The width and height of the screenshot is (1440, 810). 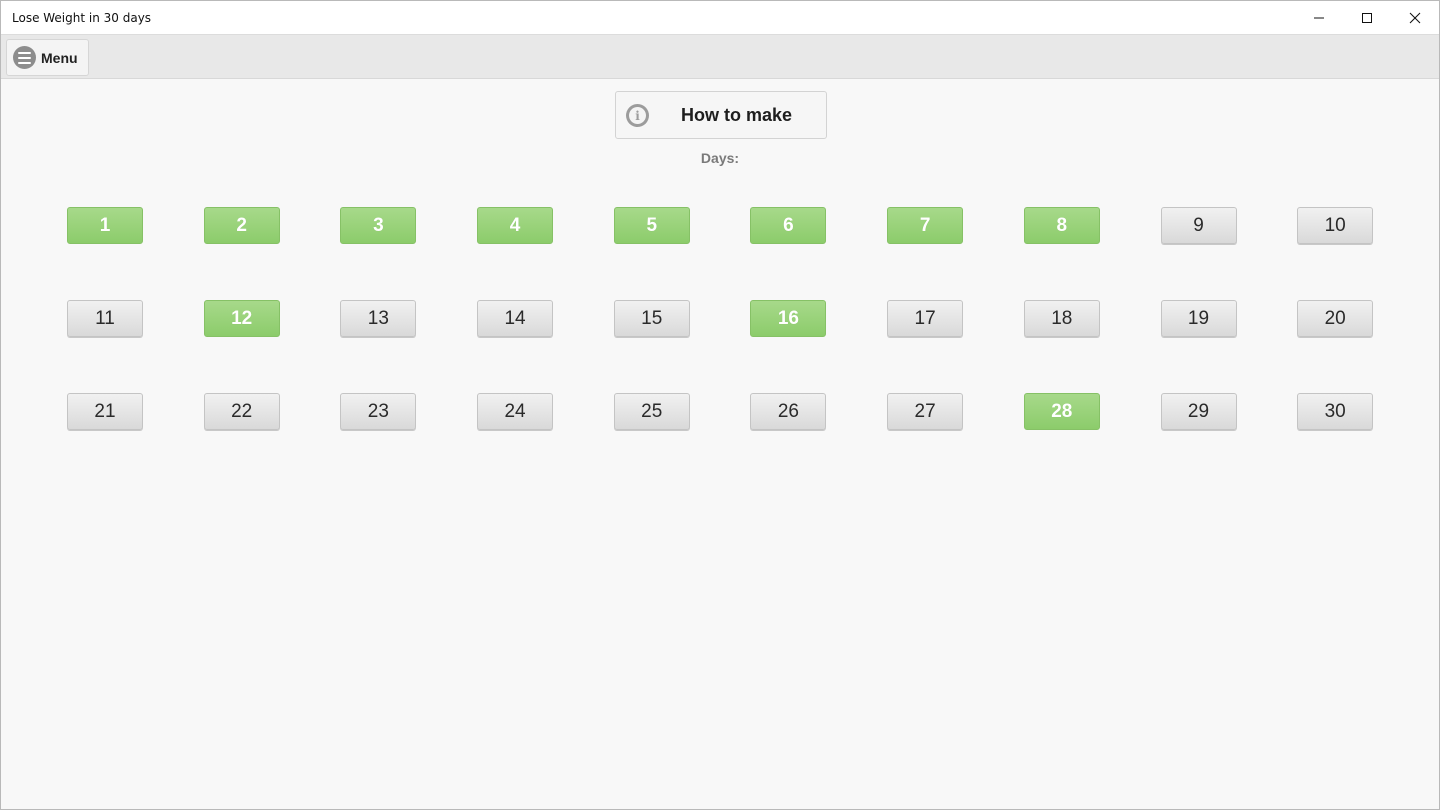 I want to click on toolbar: Menu, so click(x=720, y=56).